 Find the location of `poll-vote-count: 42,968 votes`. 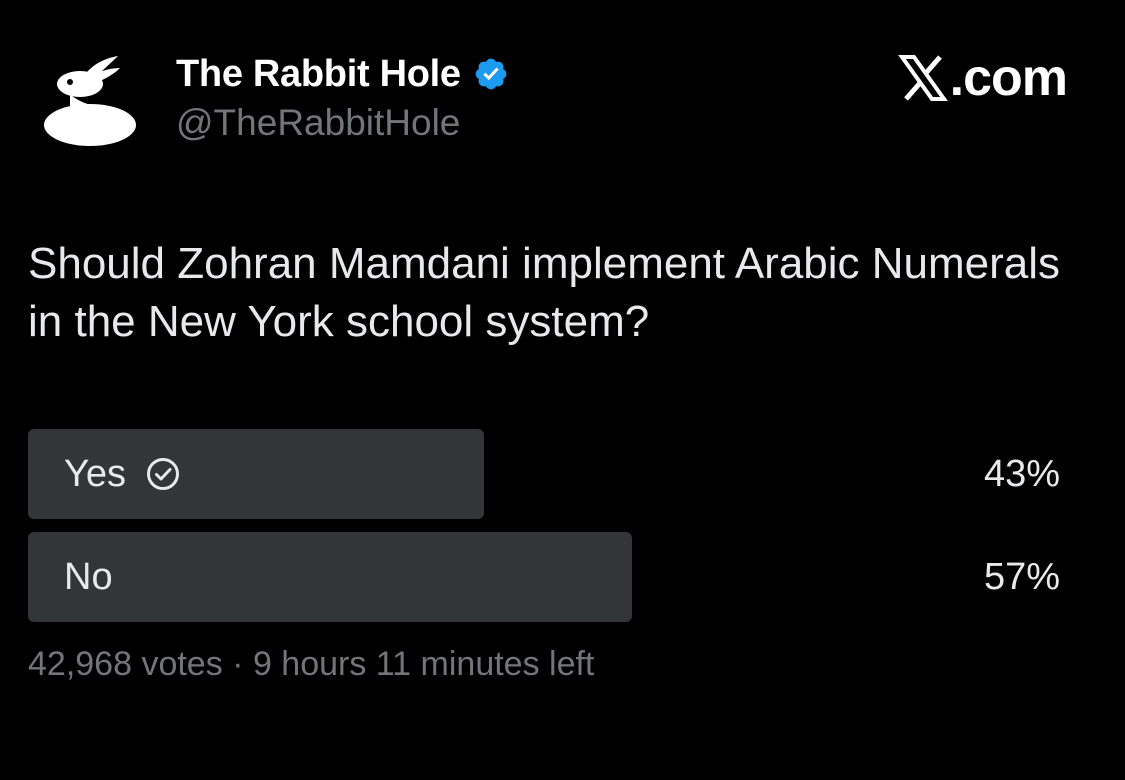

poll-vote-count: 42,968 votes is located at coordinates (125, 664).